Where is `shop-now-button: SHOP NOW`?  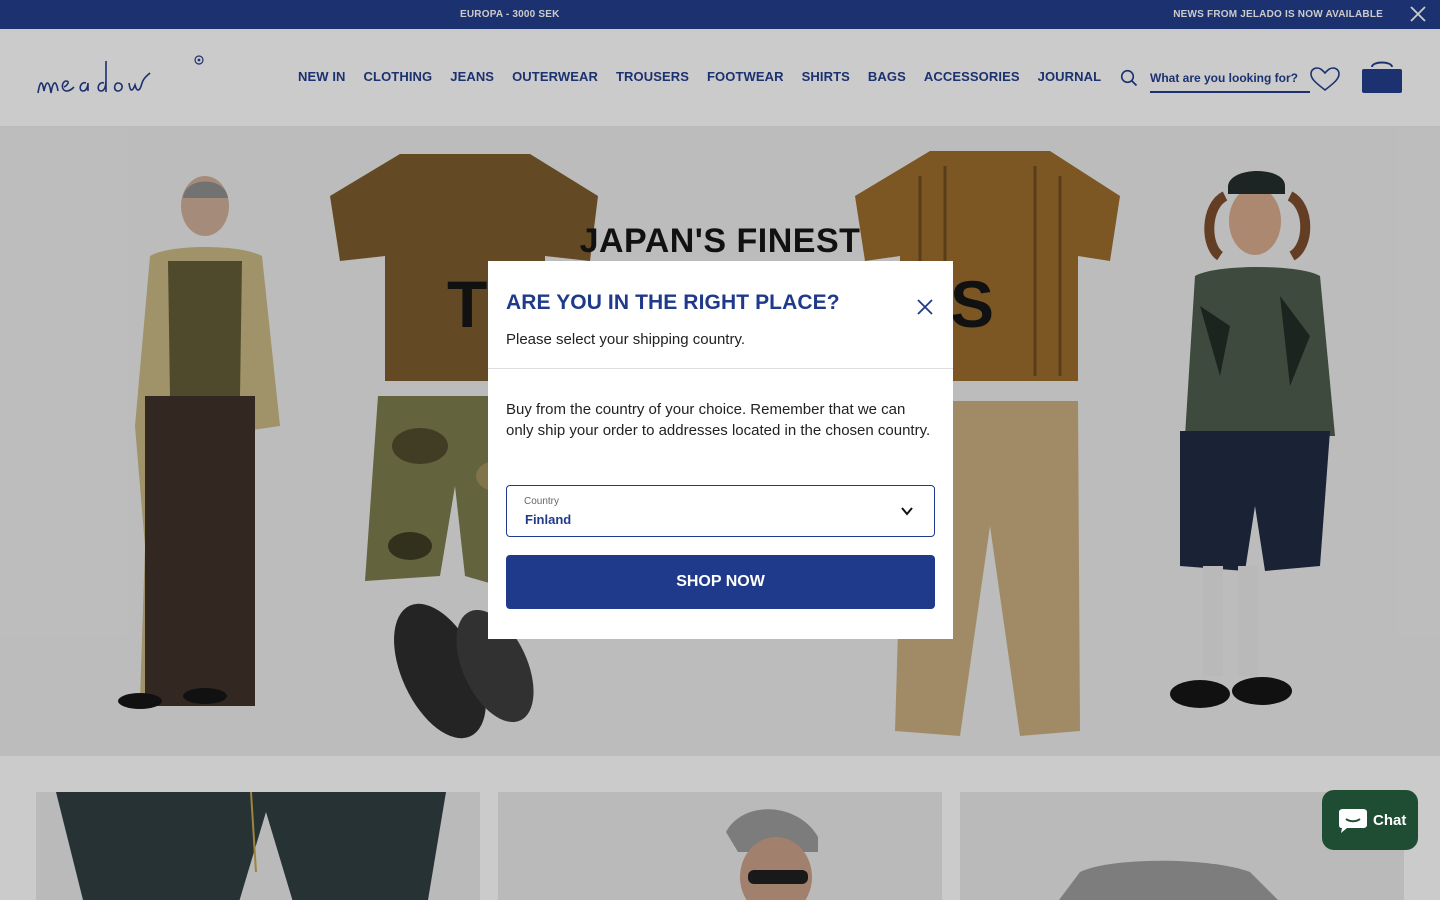 shop-now-button: SHOP NOW is located at coordinates (720, 582).